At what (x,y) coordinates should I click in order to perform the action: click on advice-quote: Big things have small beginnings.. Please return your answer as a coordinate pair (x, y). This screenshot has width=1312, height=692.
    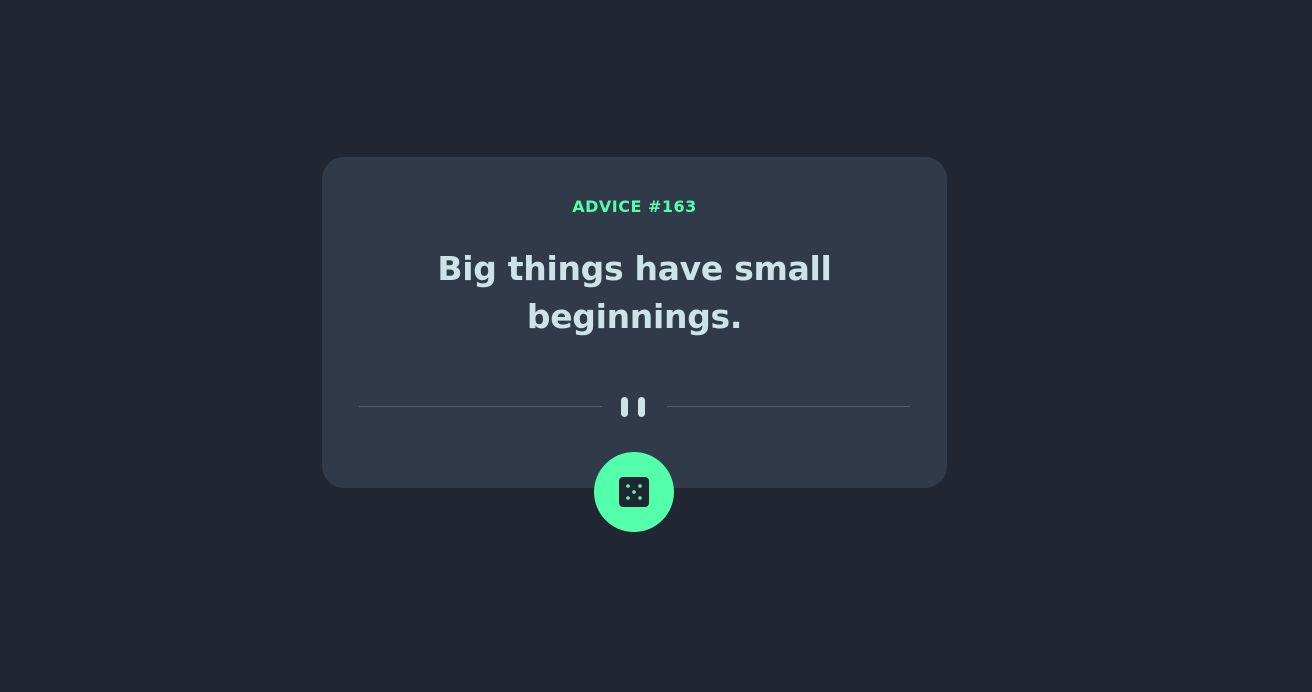
    Looking at the image, I should click on (634, 292).